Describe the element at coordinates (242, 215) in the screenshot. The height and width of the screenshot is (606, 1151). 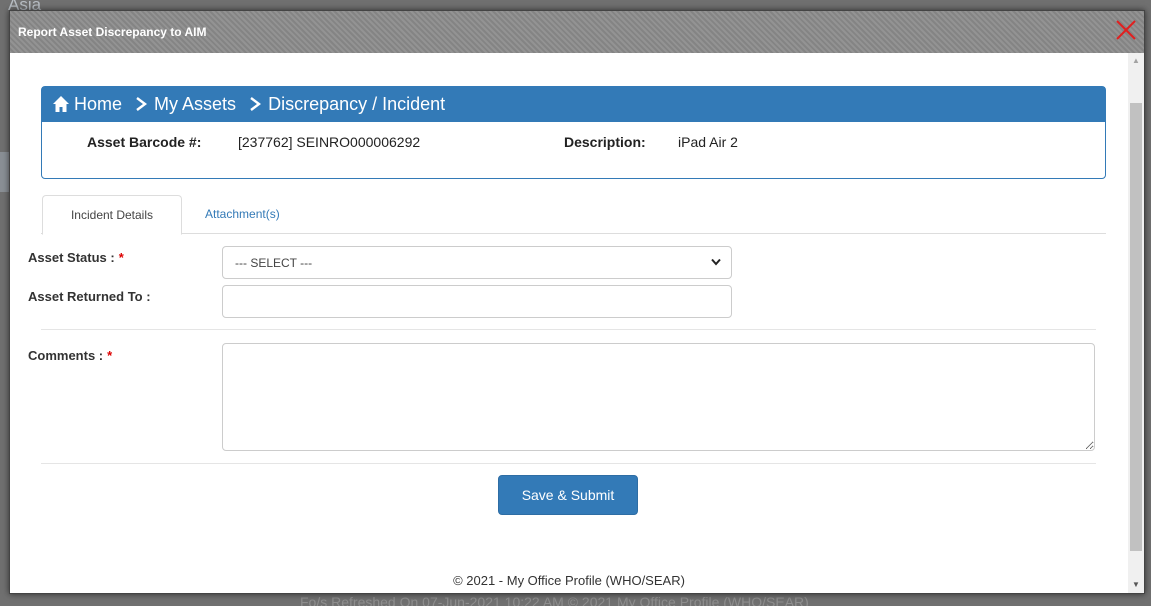
I see `tab-attachments: Attachment(s)` at that location.